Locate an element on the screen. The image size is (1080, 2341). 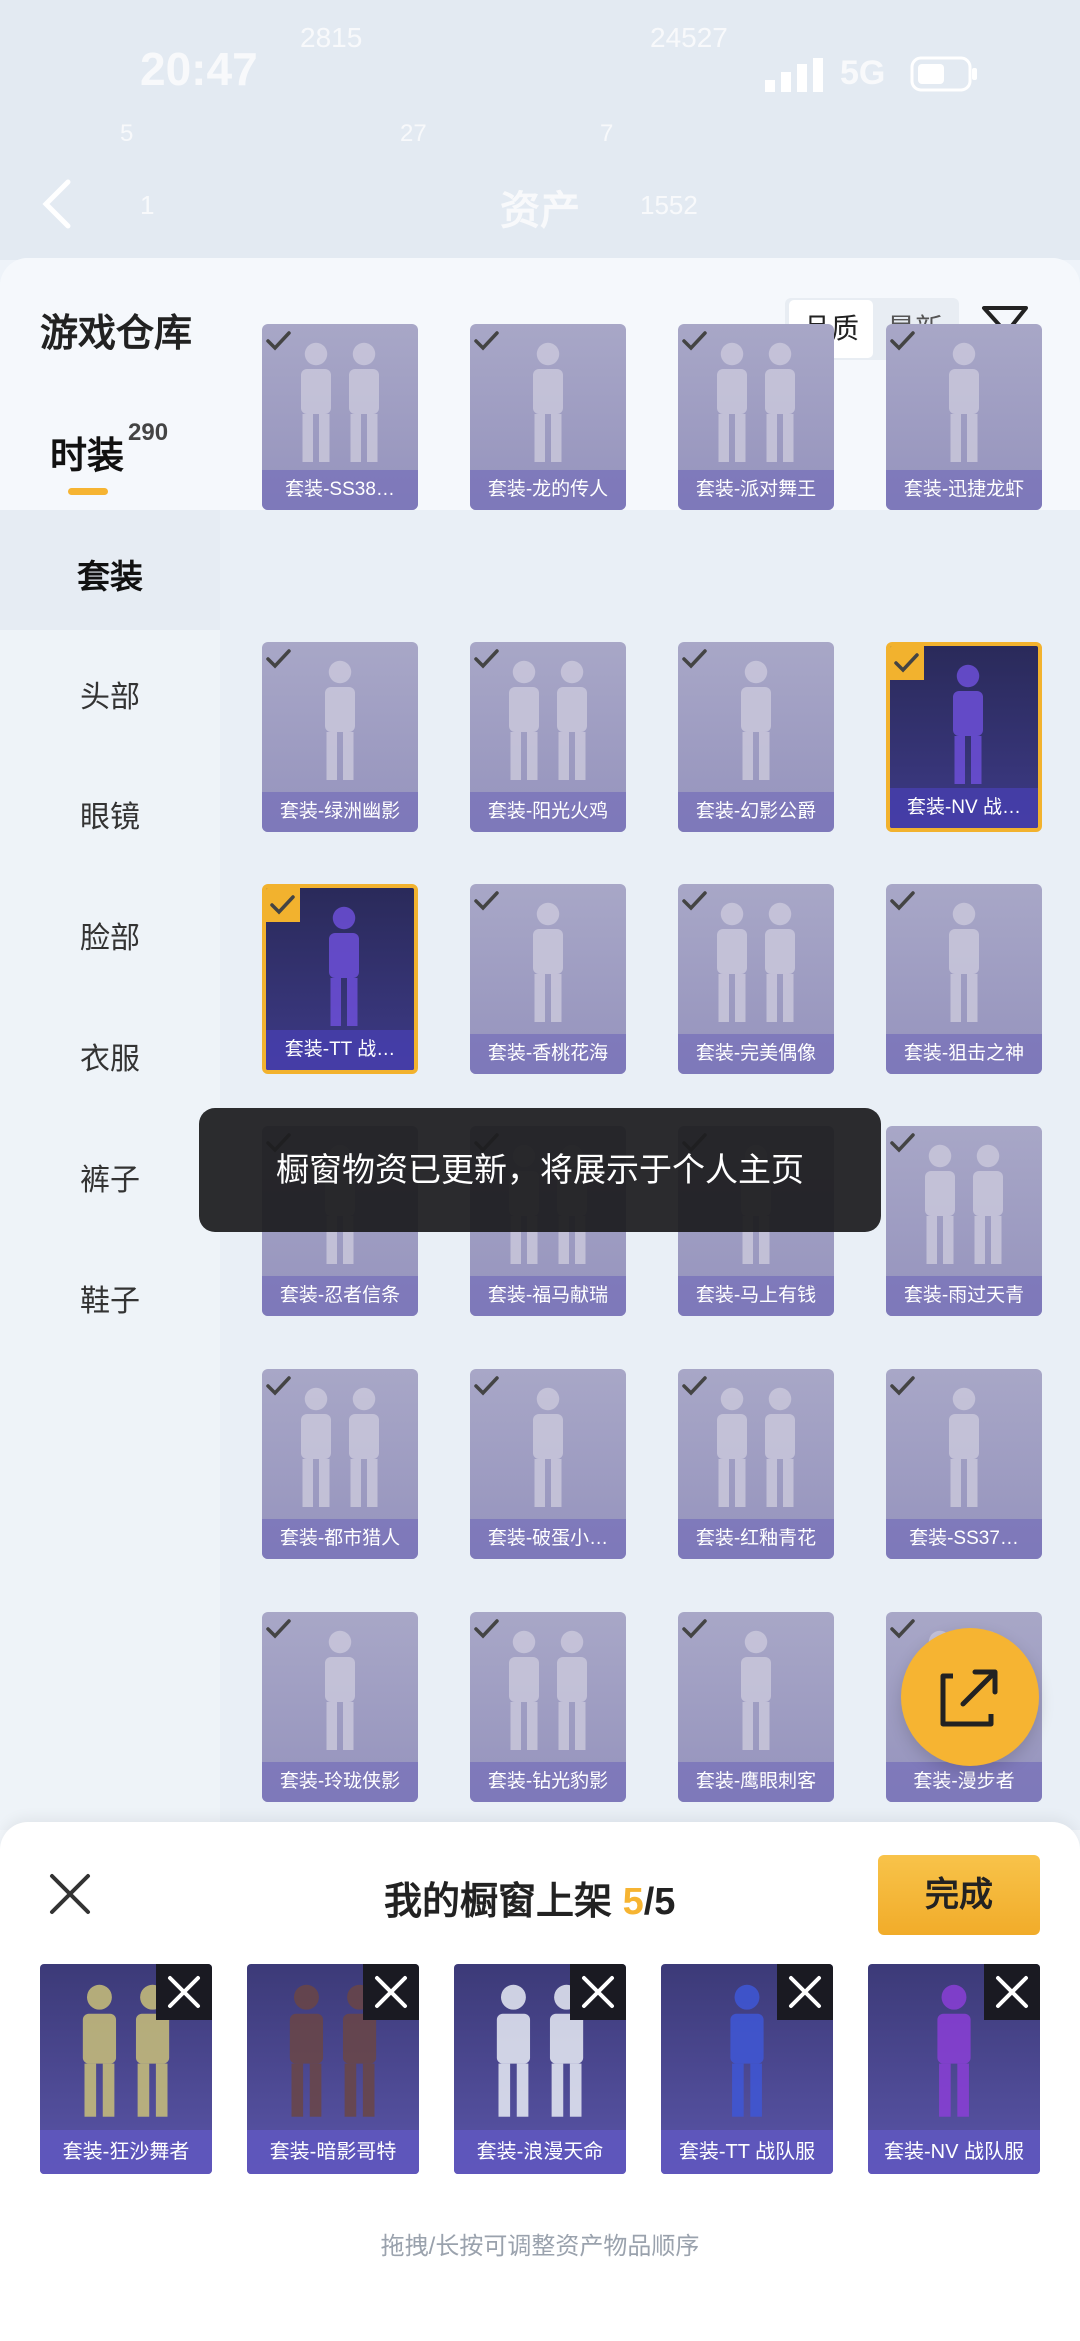
header-title: 资产 is located at coordinates (540, 211).